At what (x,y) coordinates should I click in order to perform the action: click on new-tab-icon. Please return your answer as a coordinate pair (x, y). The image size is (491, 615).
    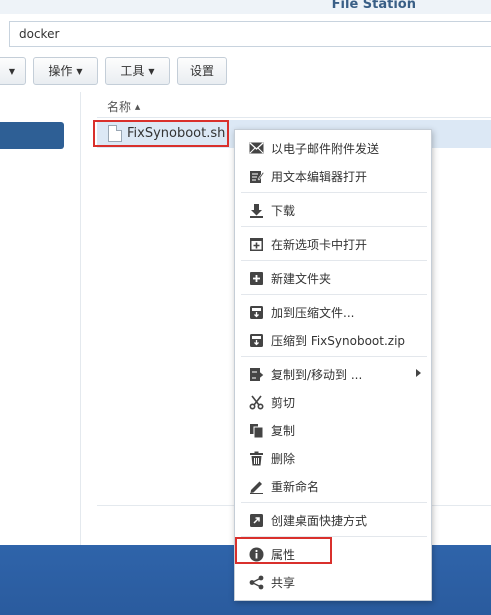
    Looking at the image, I should click on (256, 244).